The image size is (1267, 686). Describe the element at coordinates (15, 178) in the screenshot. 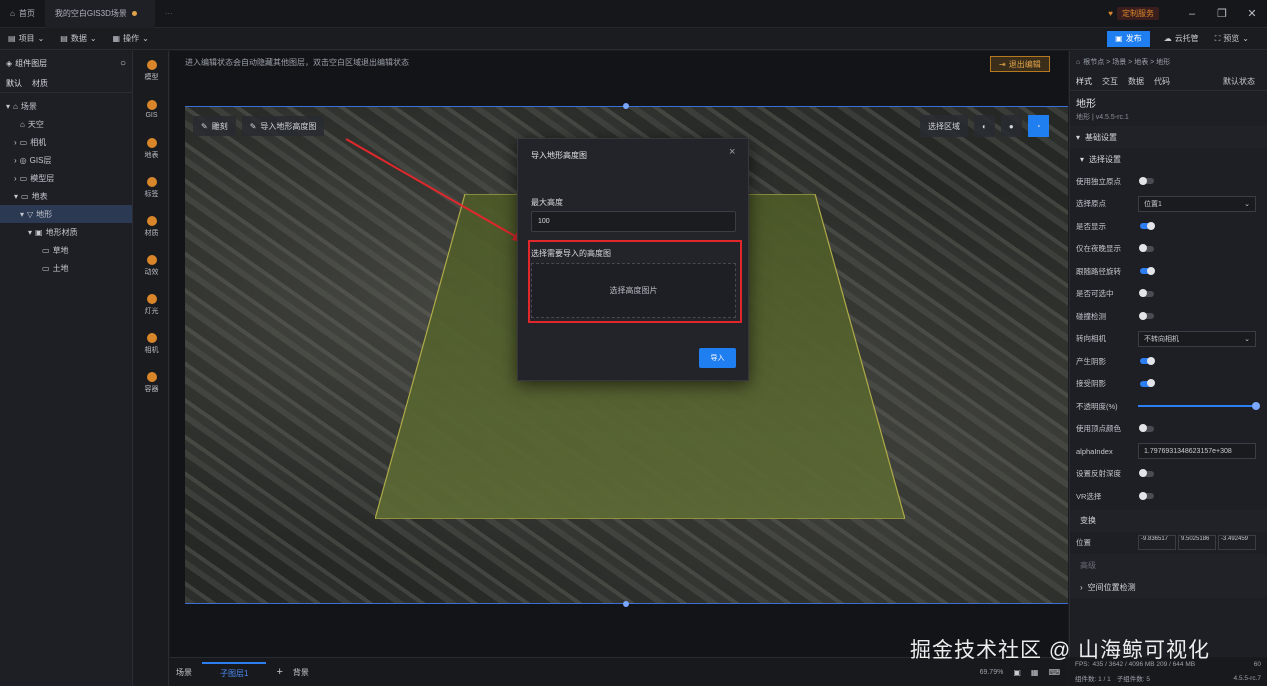

I see `caret-right-icon: ›` at that location.